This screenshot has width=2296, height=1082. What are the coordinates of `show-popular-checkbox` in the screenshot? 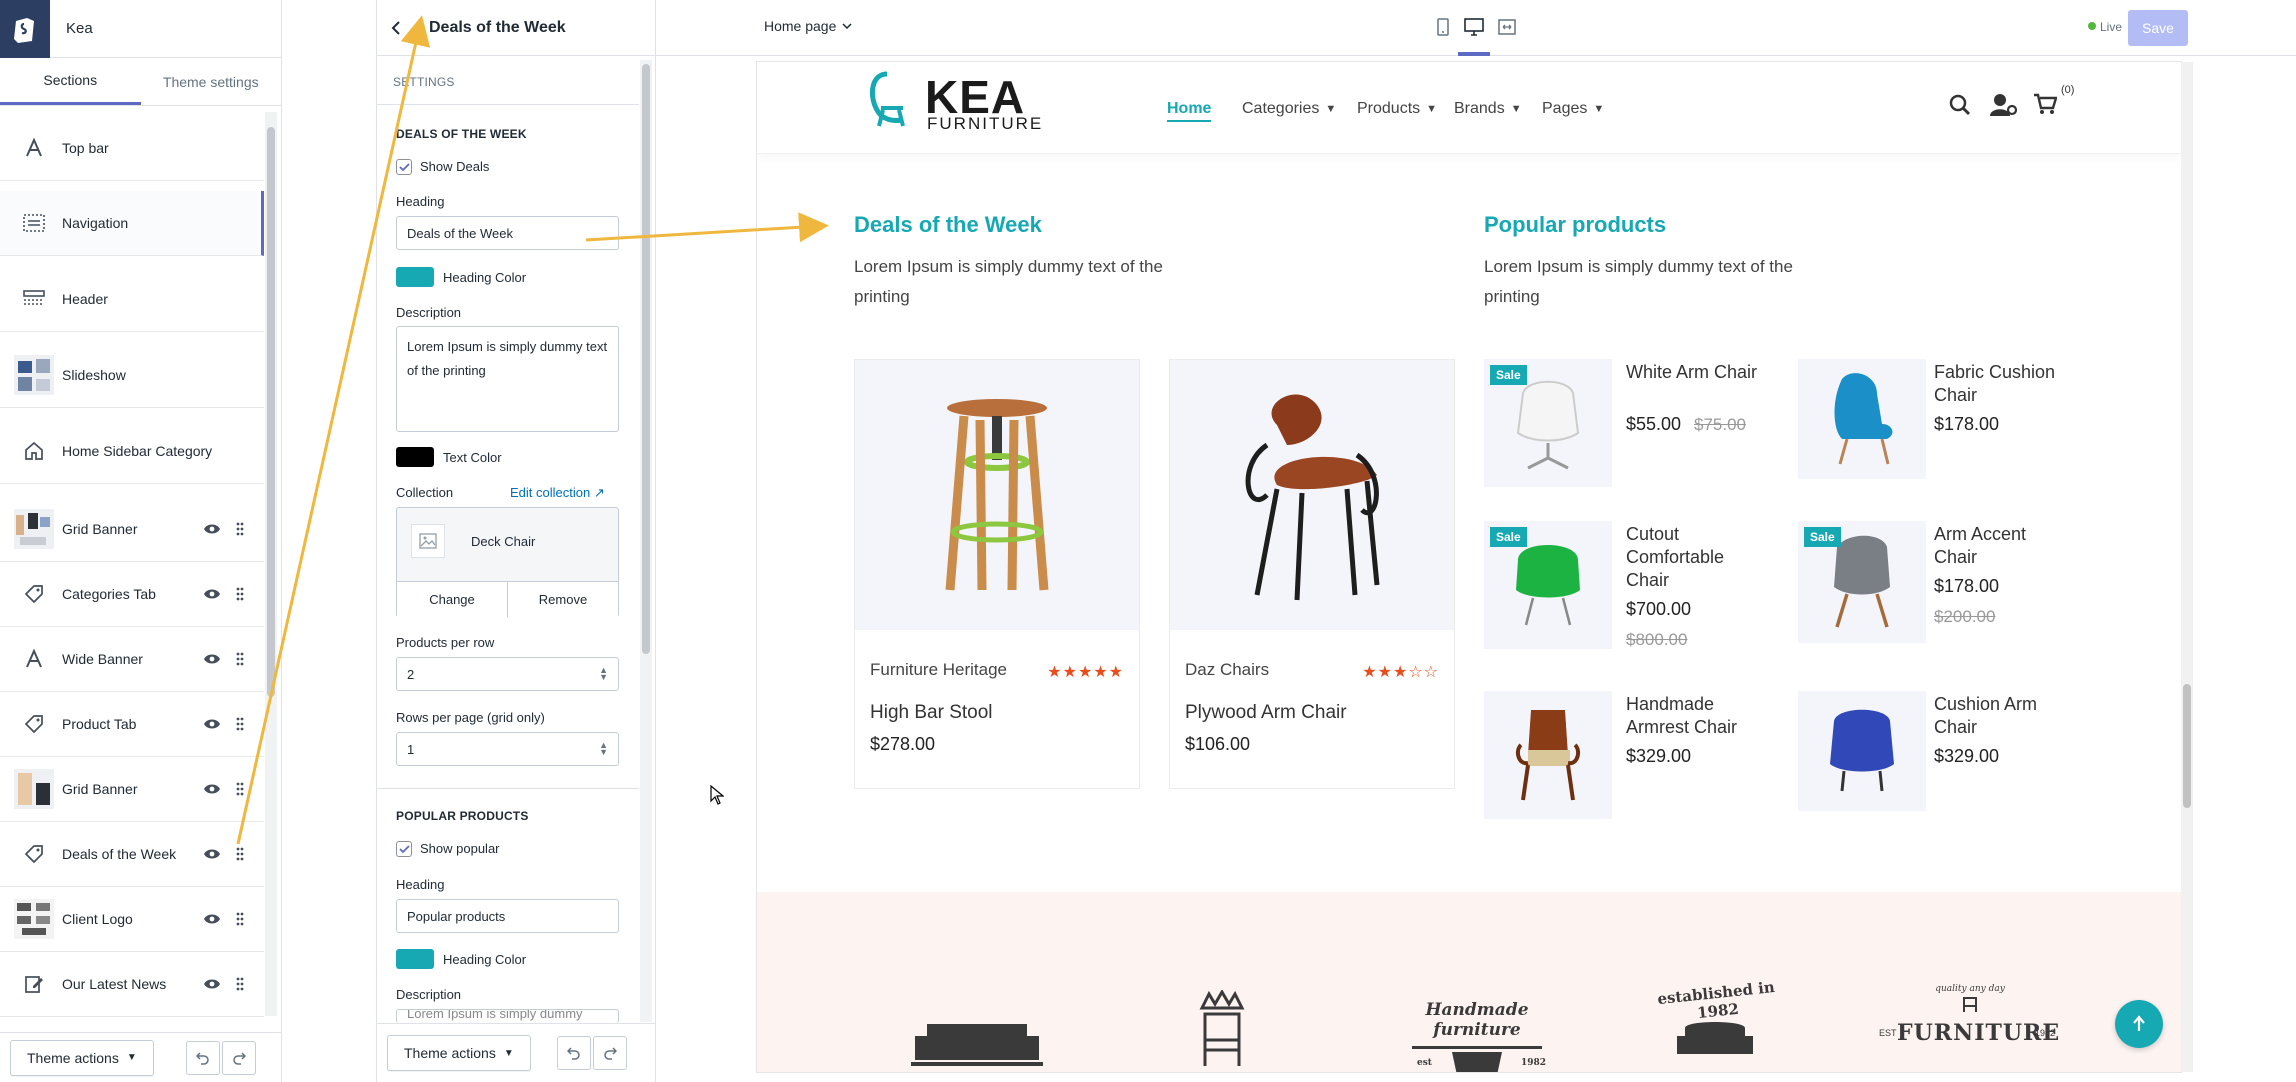 It's located at (404, 849).